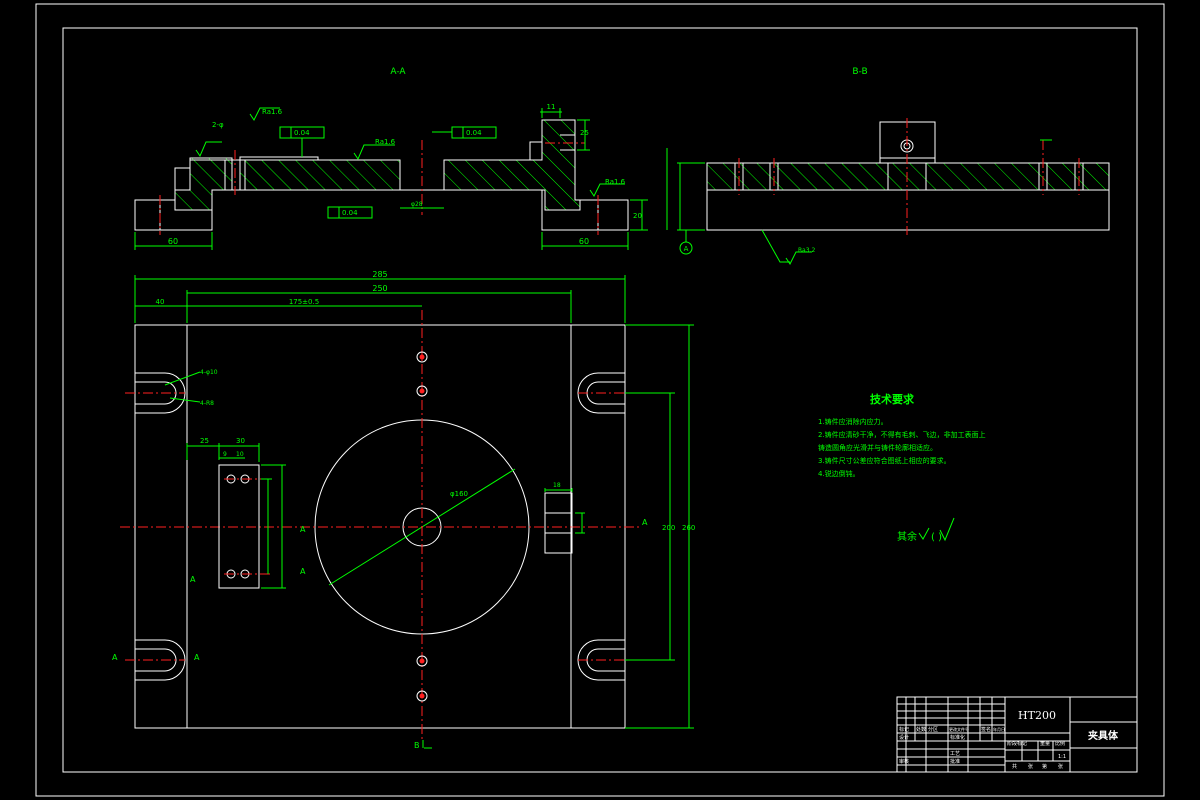 The height and width of the screenshot is (800, 1200). What do you see at coordinates (1062, 757) in the screenshot?
I see `tb-scale: 1:1` at bounding box center [1062, 757].